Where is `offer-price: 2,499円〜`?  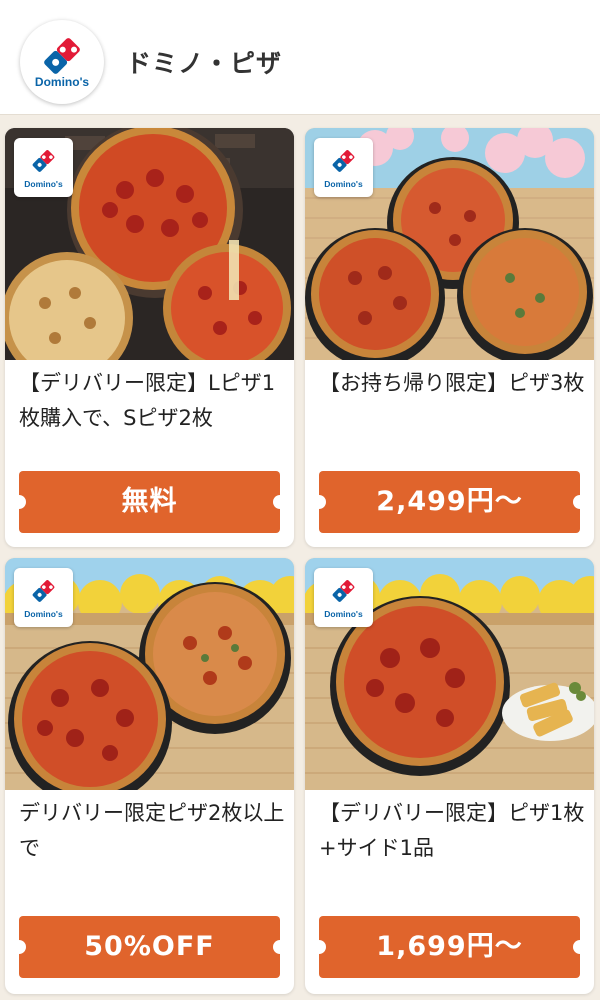
offer-price: 2,499円〜 is located at coordinates (449, 501).